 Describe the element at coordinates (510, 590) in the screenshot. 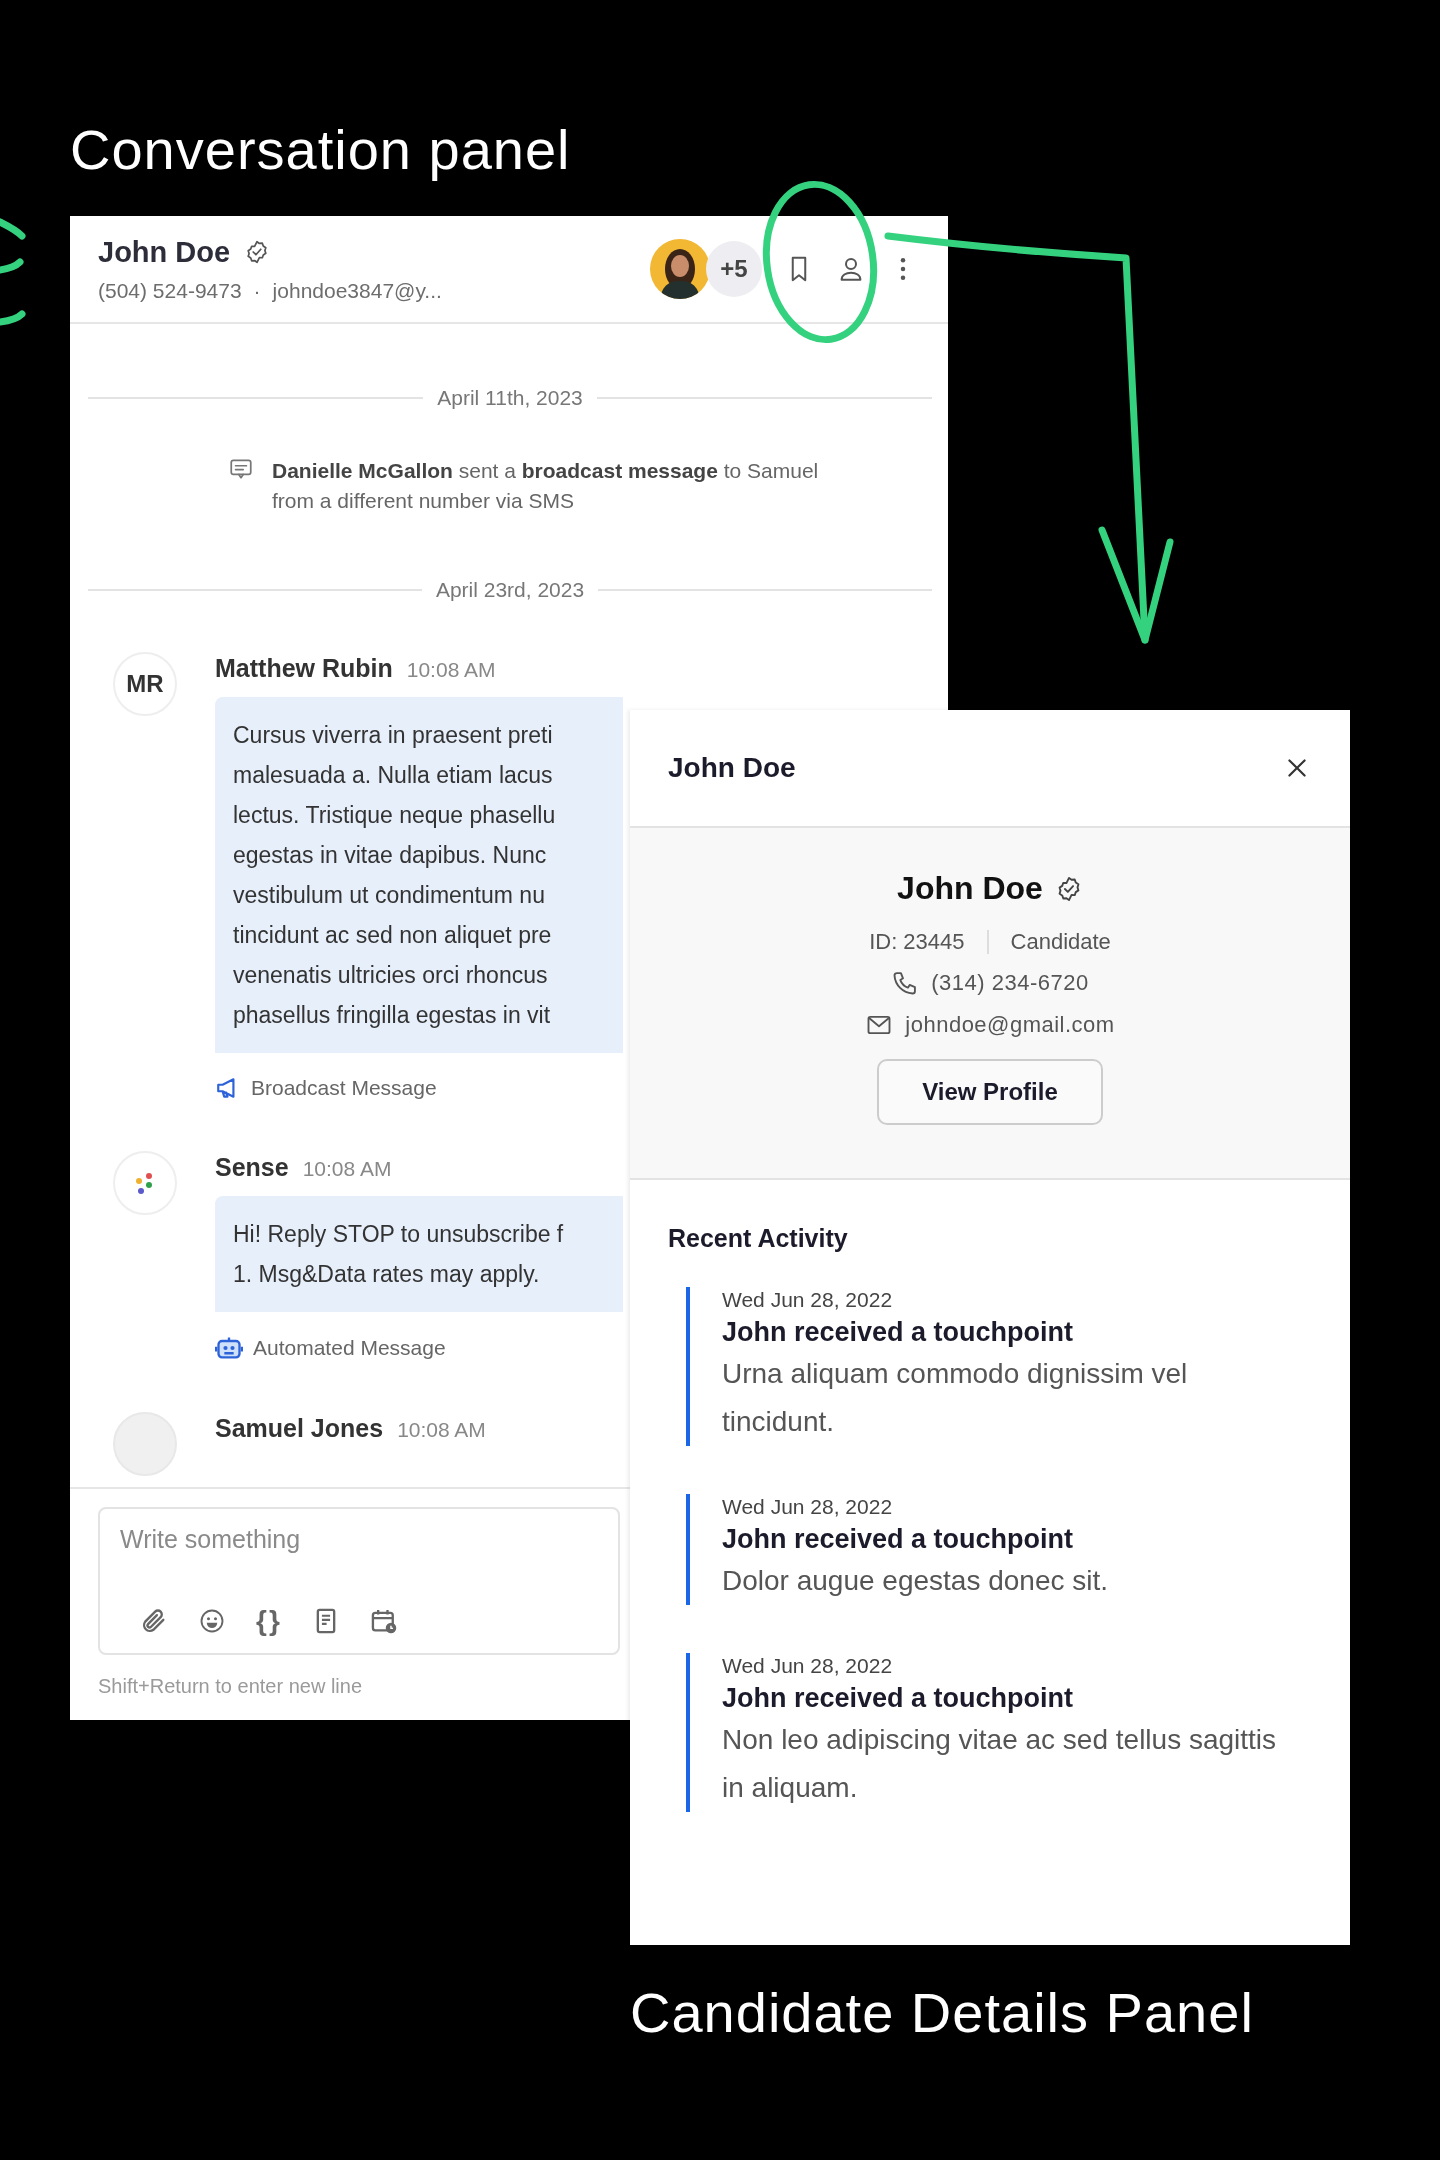

I see `date-divider-label: April 23rd, 2023` at that location.